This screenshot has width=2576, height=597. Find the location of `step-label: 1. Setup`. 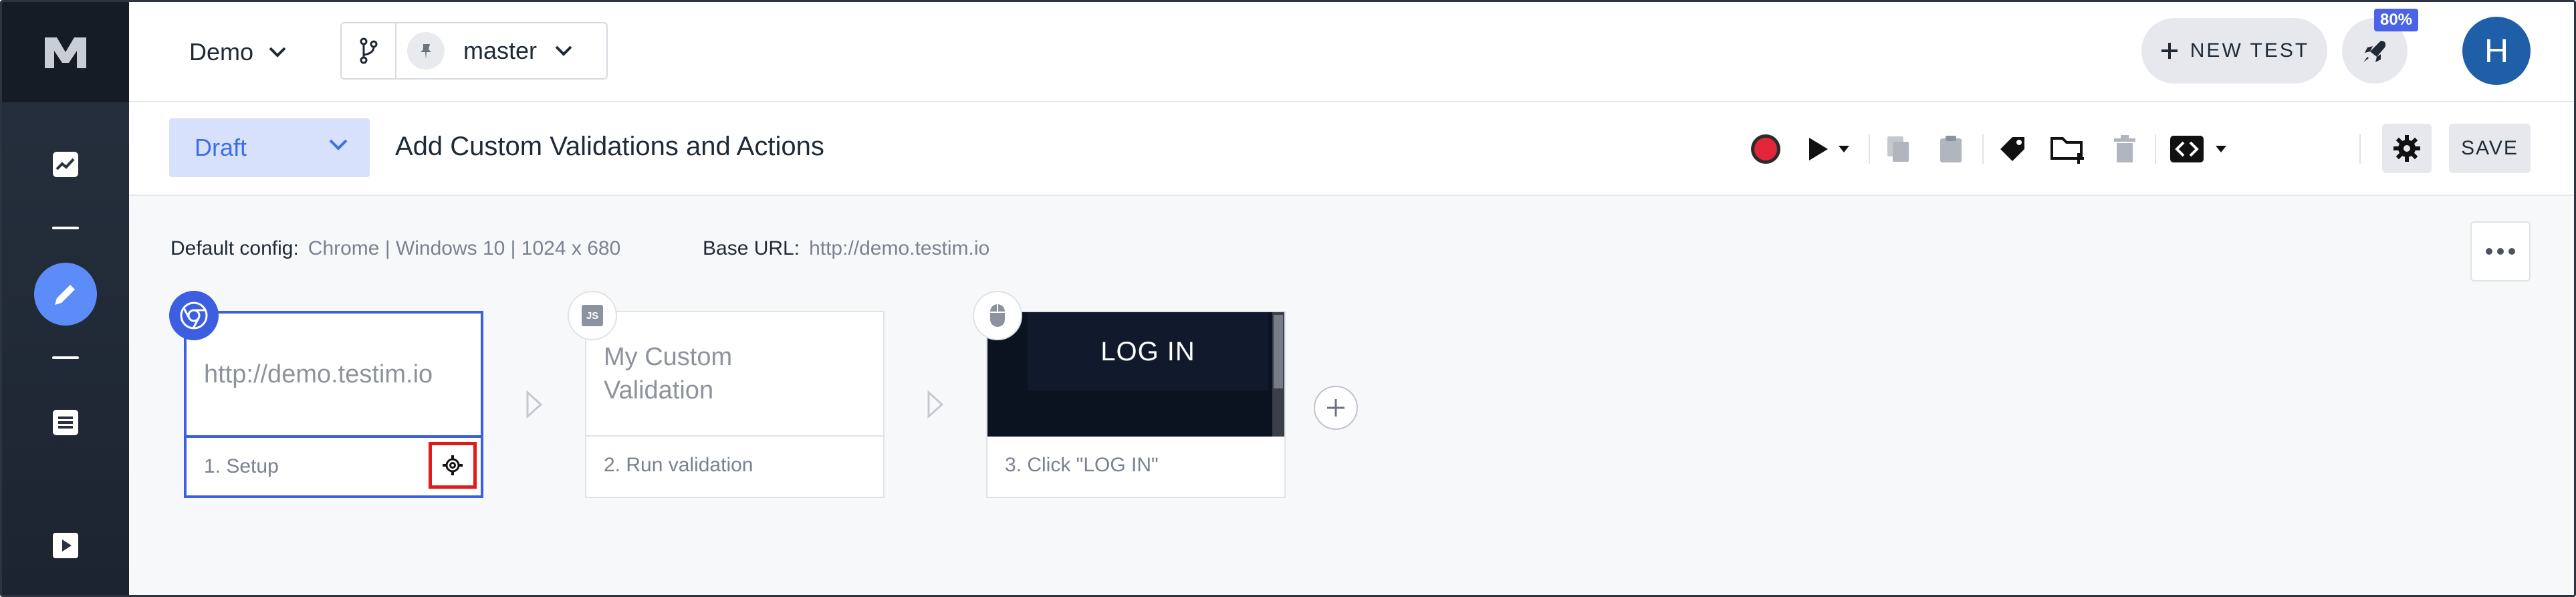

step-label: 1. Setup is located at coordinates (241, 466).